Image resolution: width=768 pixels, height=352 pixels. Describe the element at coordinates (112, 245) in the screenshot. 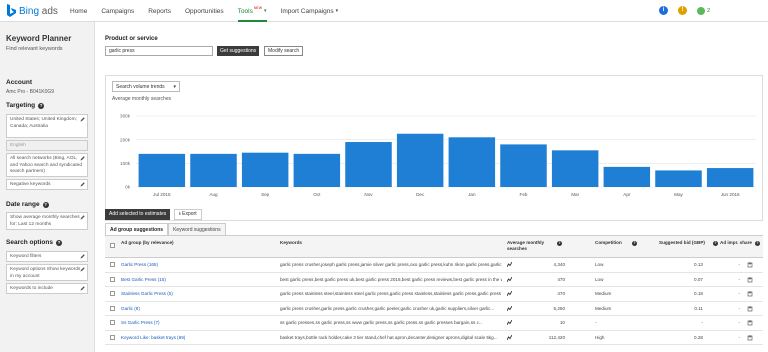

I see `select-all-checkbox` at that location.